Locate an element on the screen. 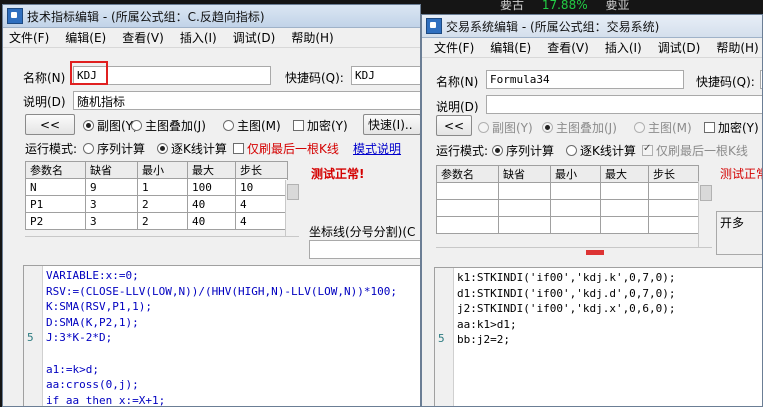 This screenshot has width=763, height=407. table-cell: N is located at coordinates (55, 187).